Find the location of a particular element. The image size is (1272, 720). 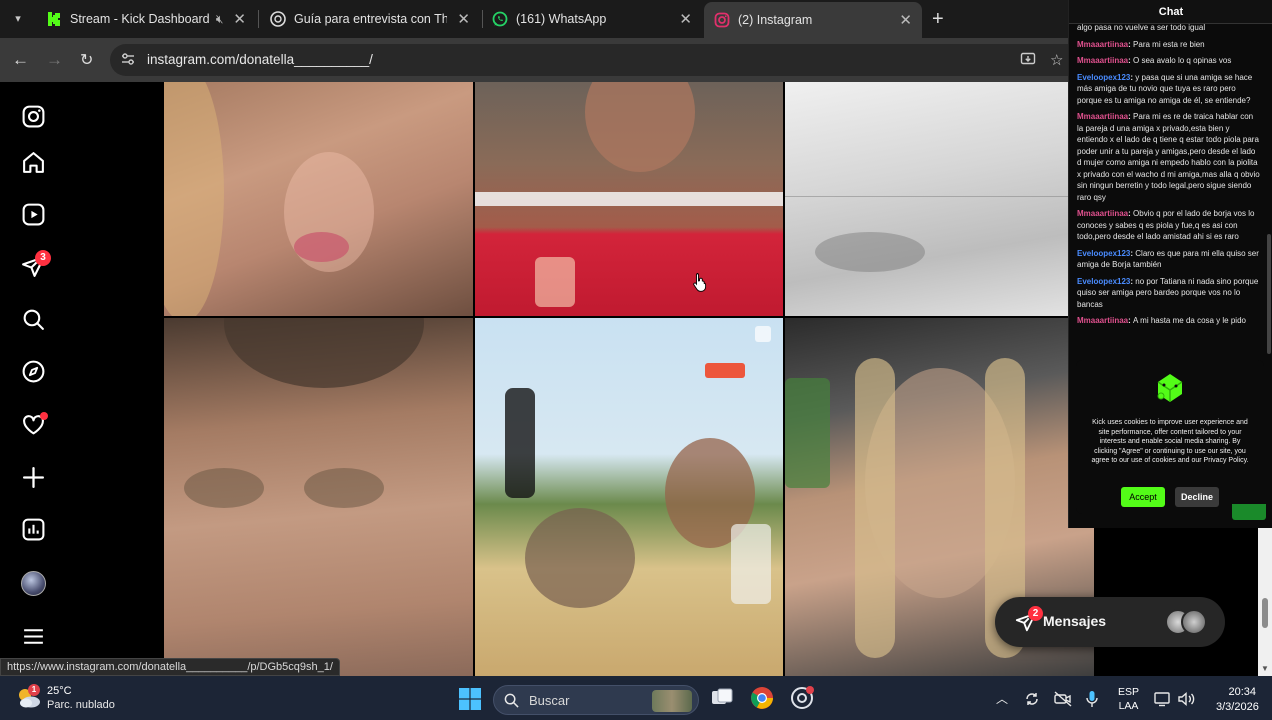

search-highlight-image is located at coordinates (672, 701).